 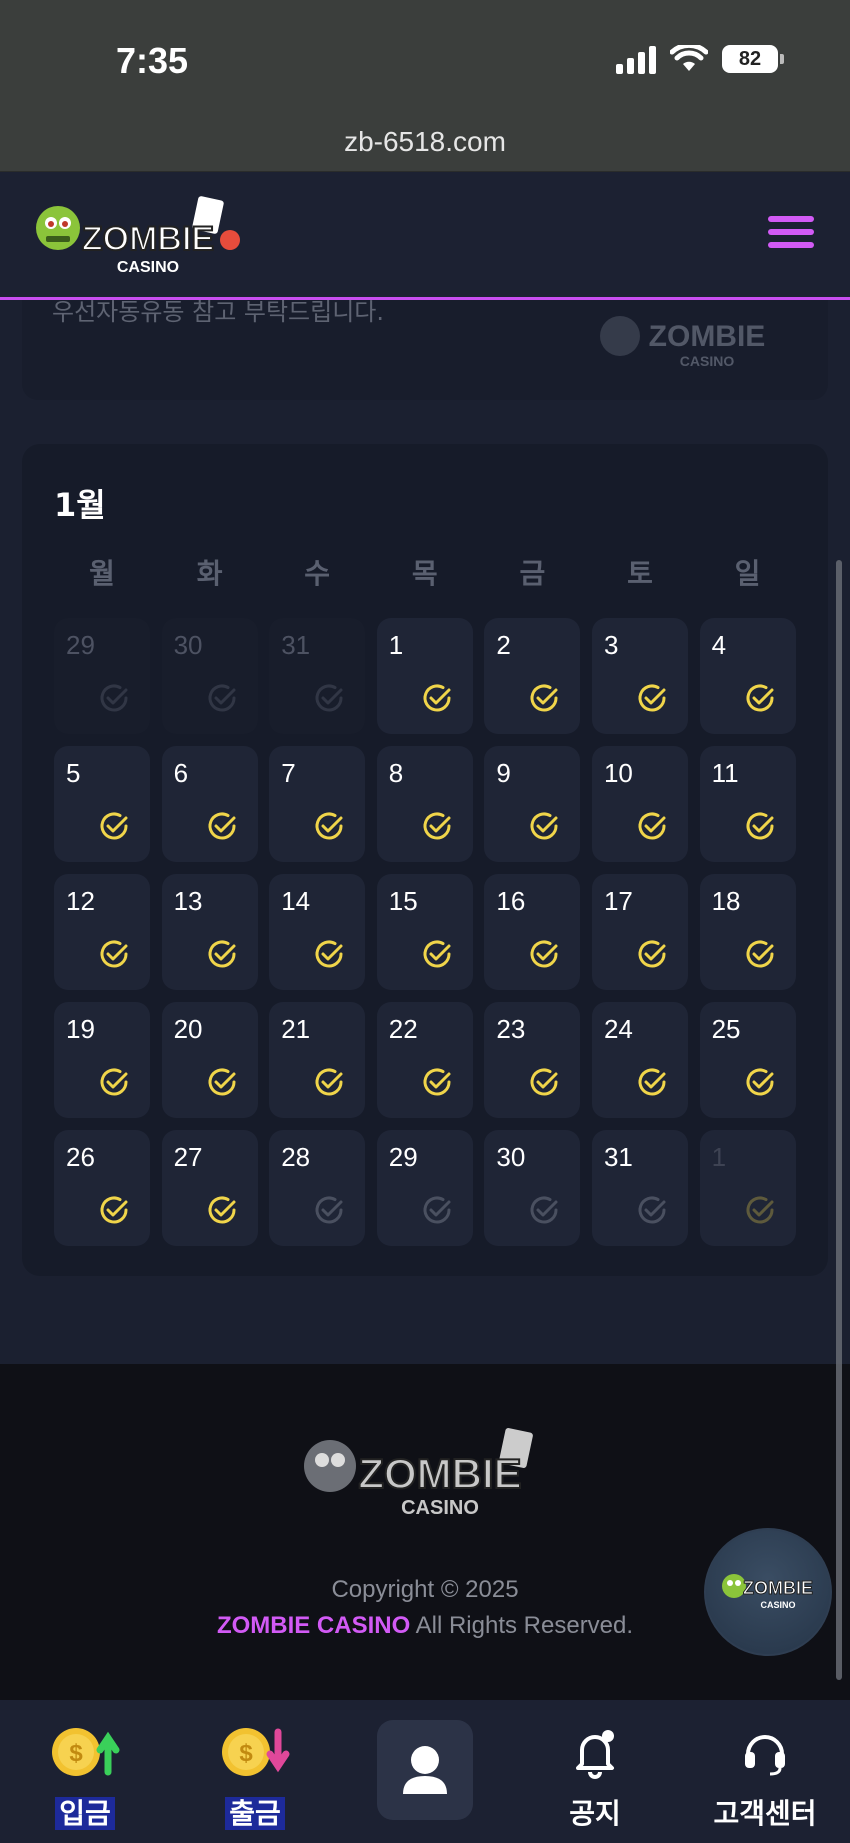 What do you see at coordinates (317, 1188) in the screenshot?
I see `calendar-day: 28` at bounding box center [317, 1188].